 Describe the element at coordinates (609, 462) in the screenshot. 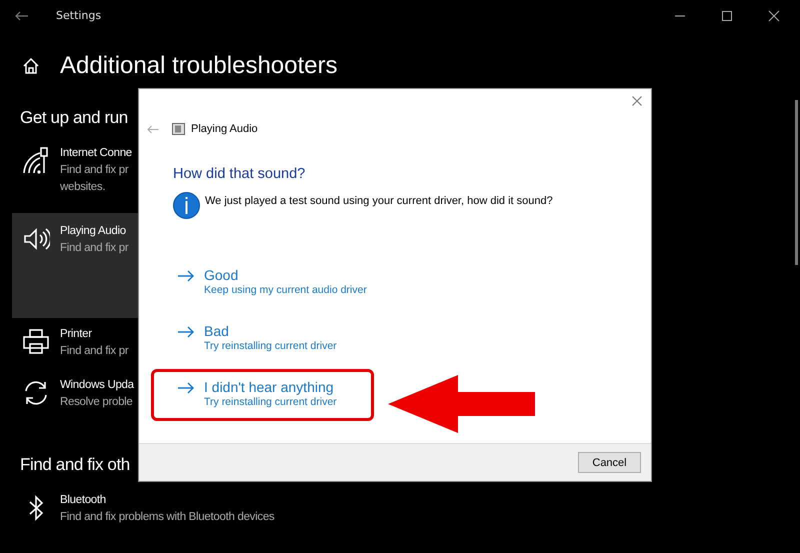

I see `cancel-button: Cancel` at that location.